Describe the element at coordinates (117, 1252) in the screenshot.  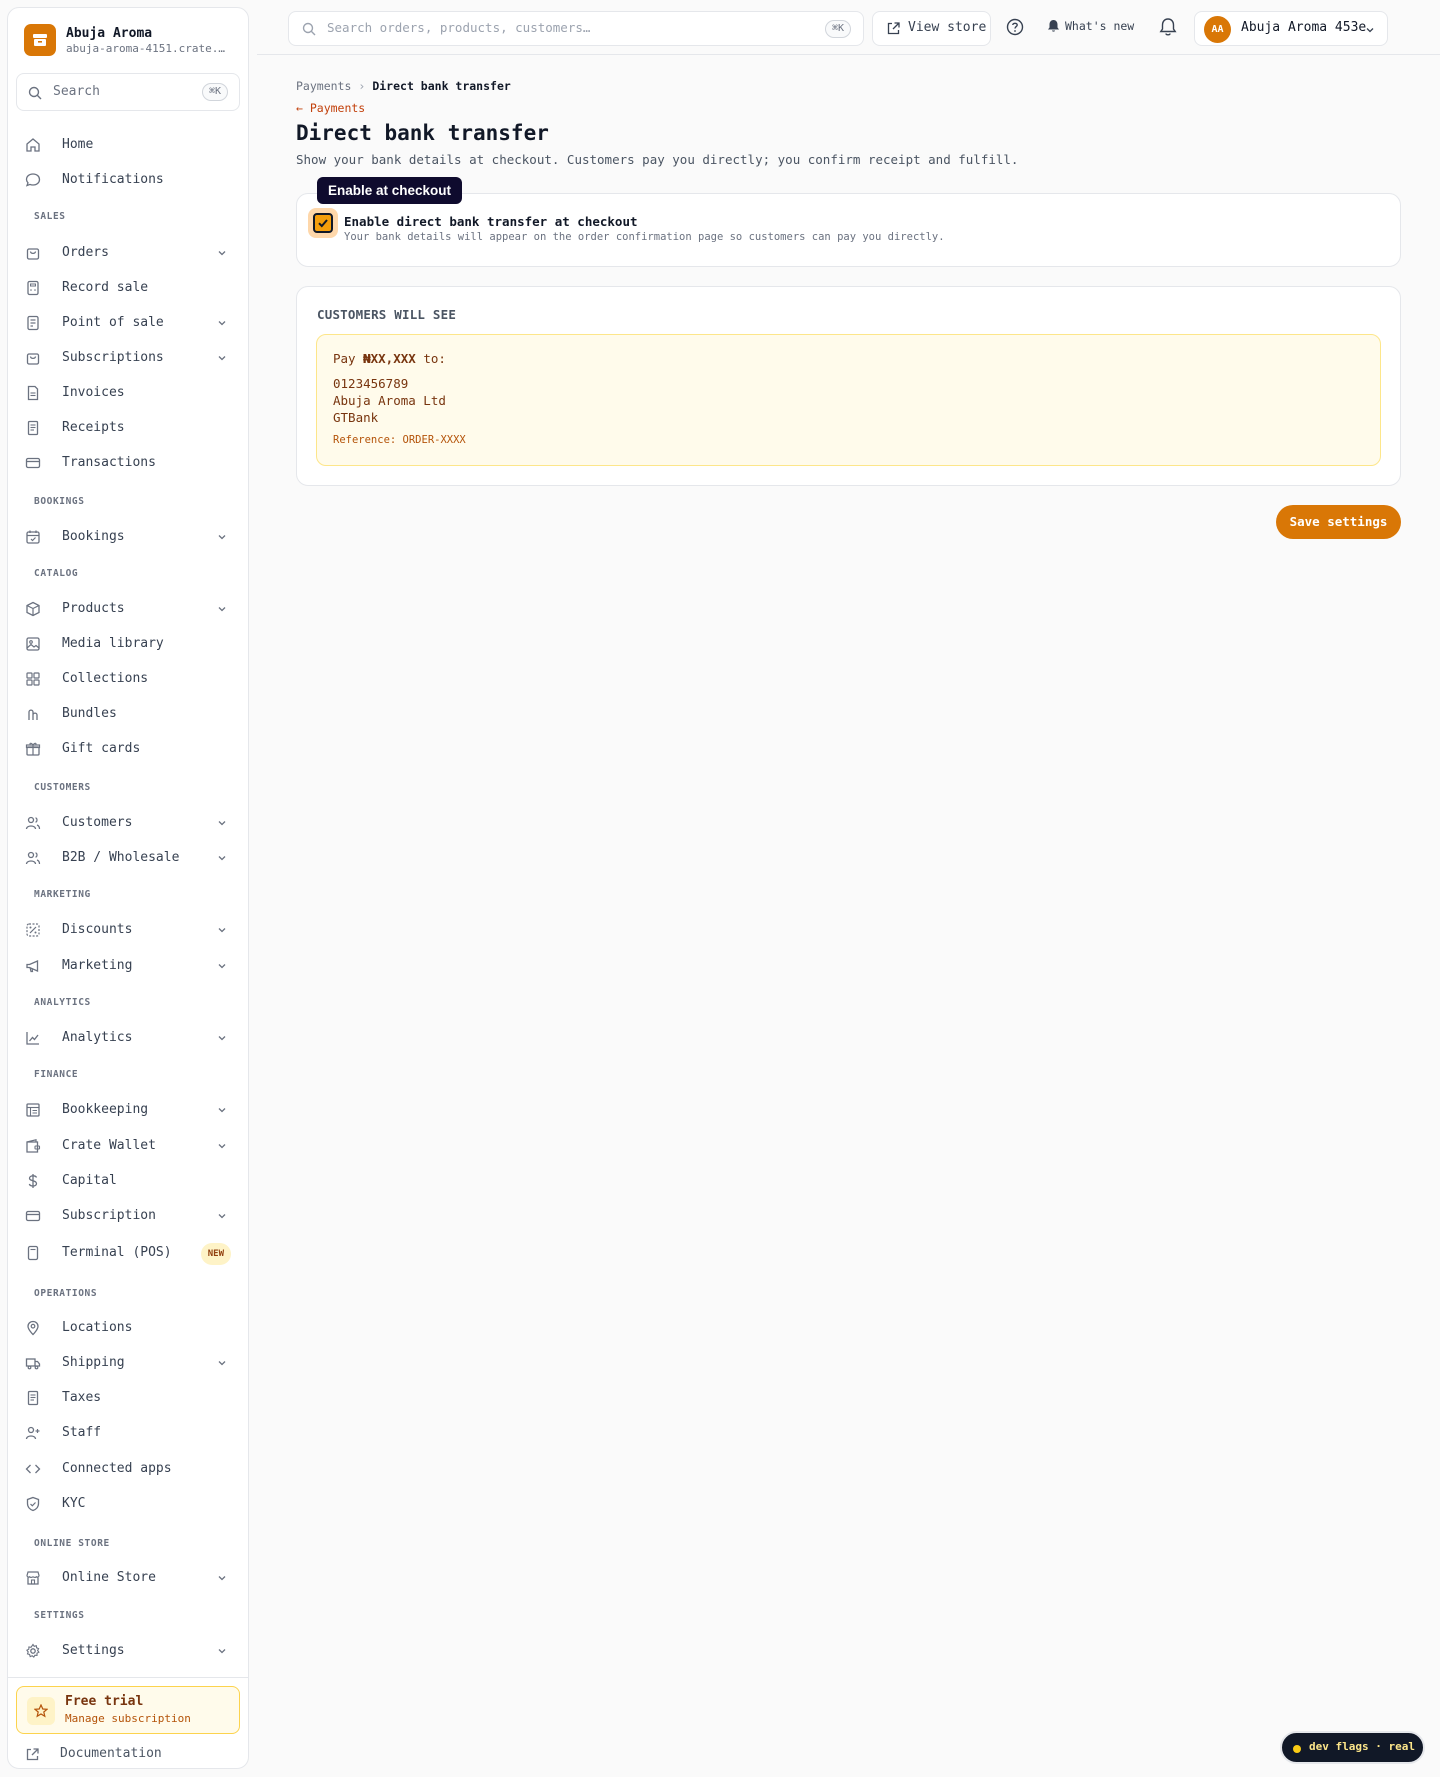
I see `sidebar-item-label: Terminal (POS)` at that location.